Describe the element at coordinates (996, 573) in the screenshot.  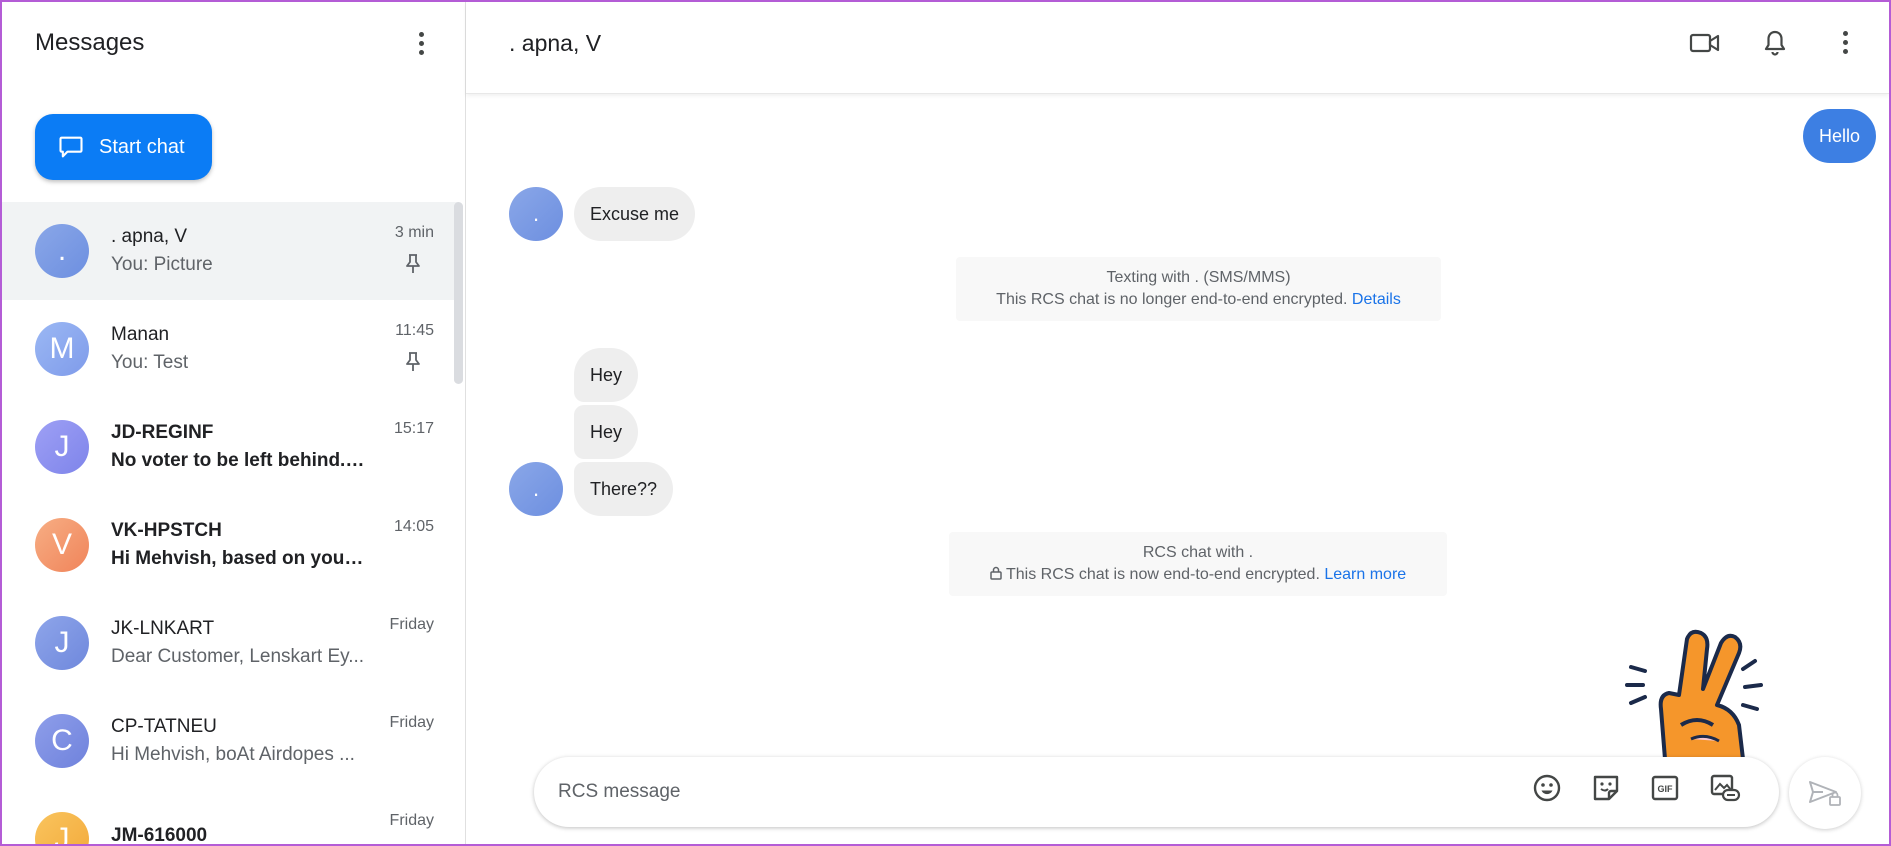
I see `lock-icon` at that location.